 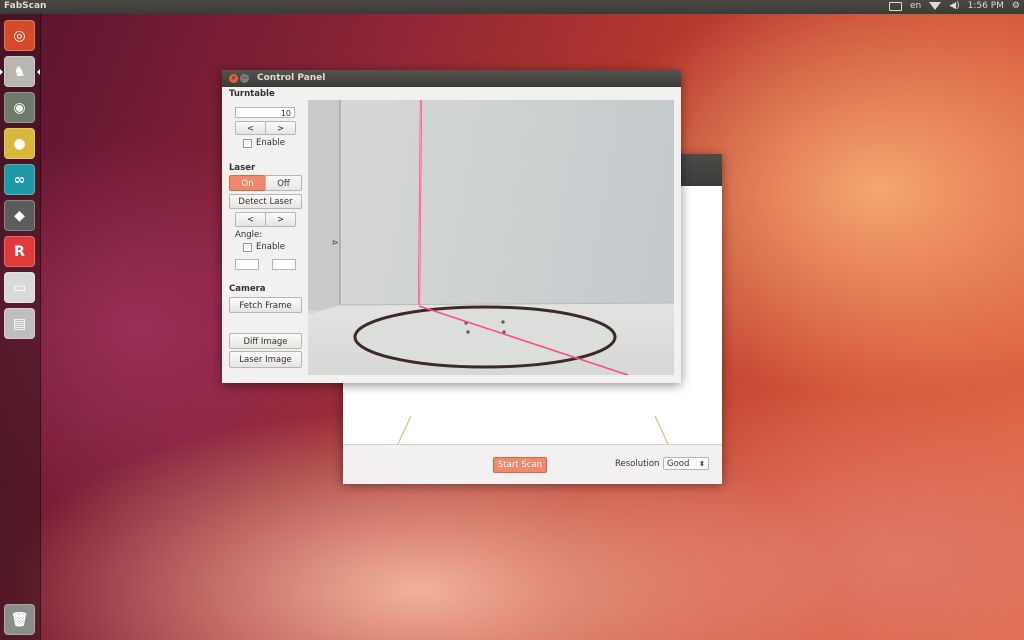 What do you see at coordinates (265, 359) in the screenshot?
I see `laser-image-button: Laser Image` at bounding box center [265, 359].